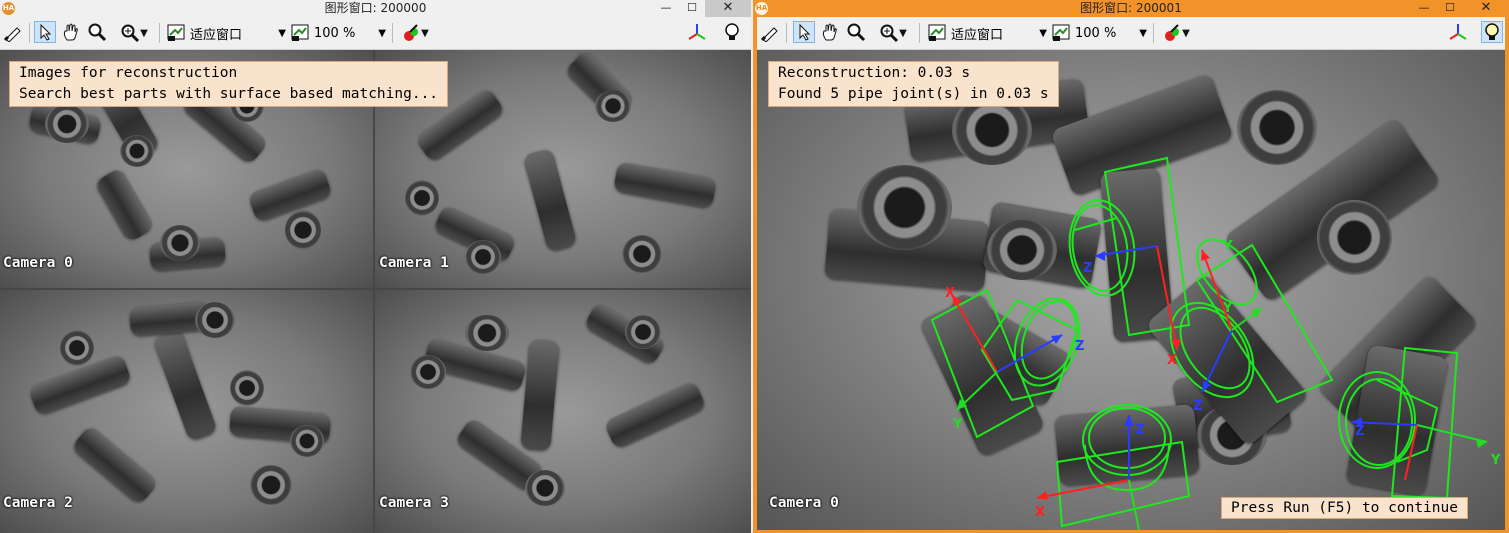 This screenshot has width=1509, height=533. What do you see at coordinates (414, 503) in the screenshot?
I see `camera-label-3: Camera 3` at bounding box center [414, 503].